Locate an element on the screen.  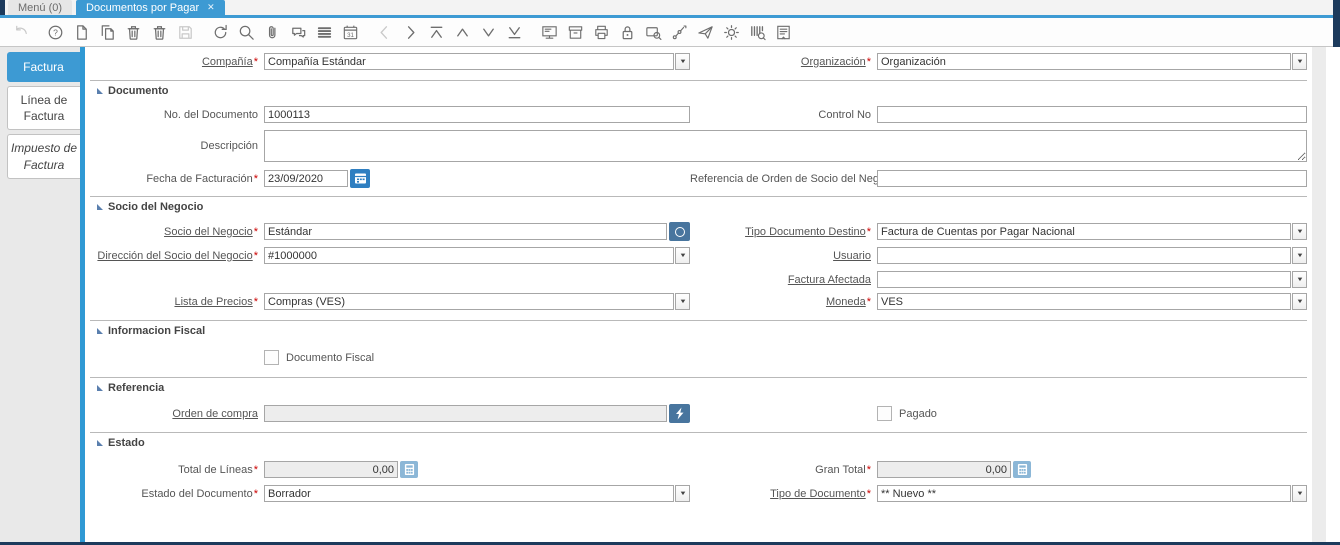
copy-record-icon is located at coordinates (107, 32).